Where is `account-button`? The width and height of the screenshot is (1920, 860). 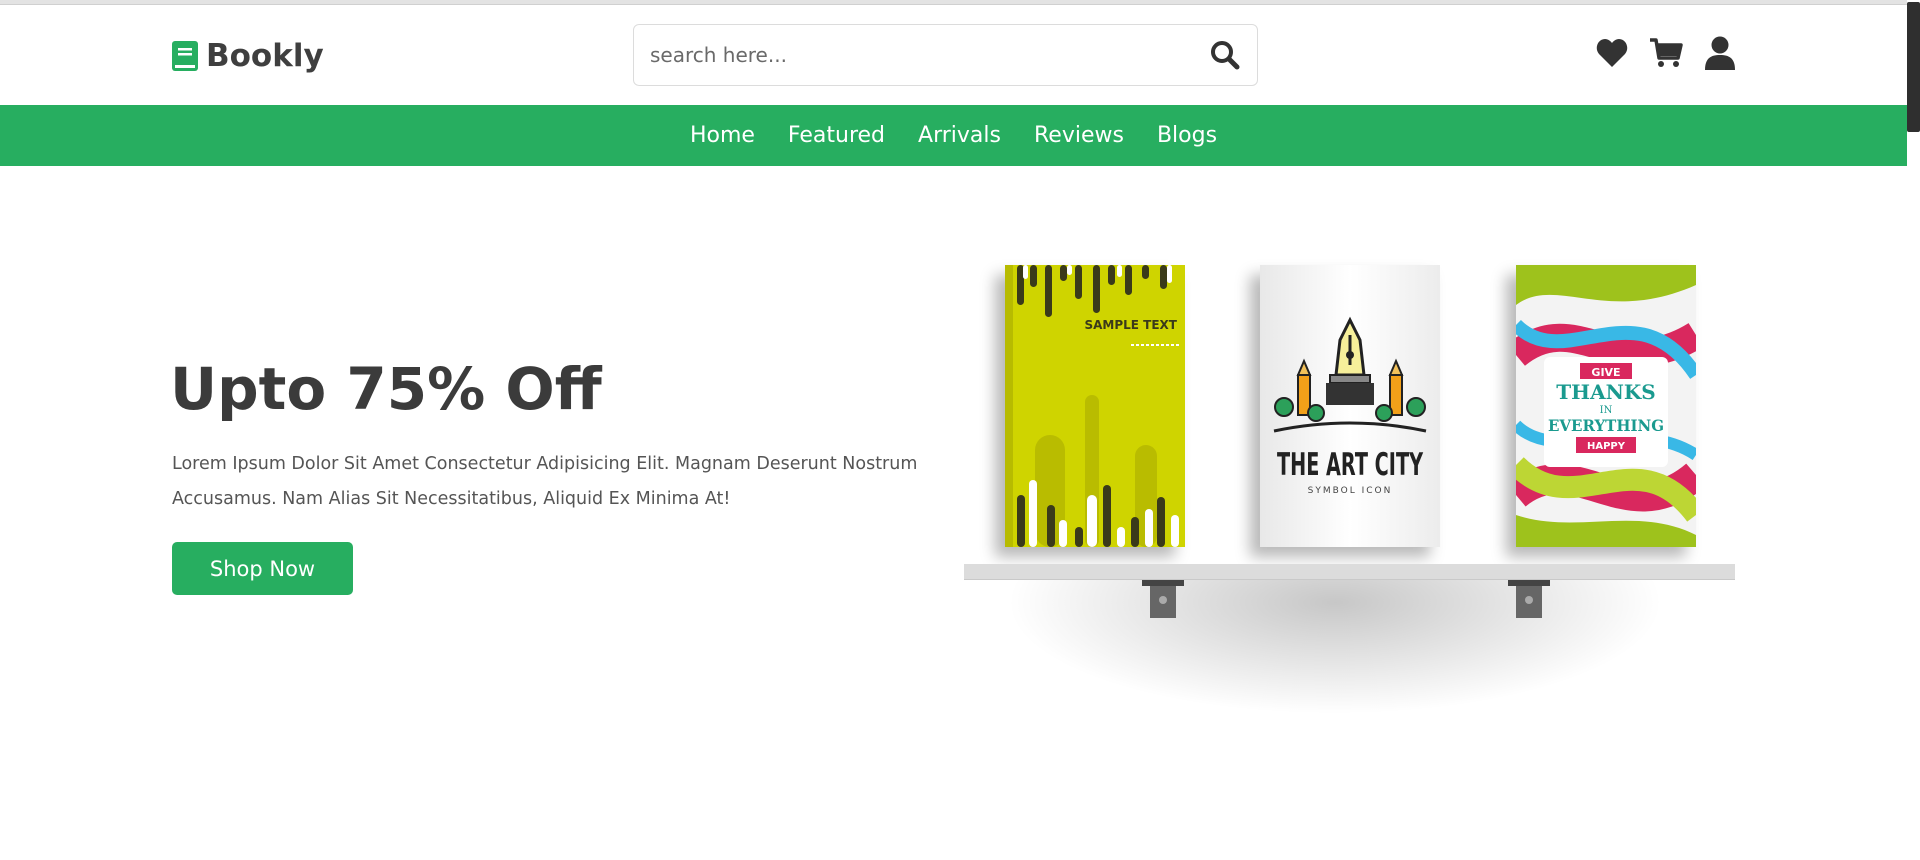 account-button is located at coordinates (1720, 53).